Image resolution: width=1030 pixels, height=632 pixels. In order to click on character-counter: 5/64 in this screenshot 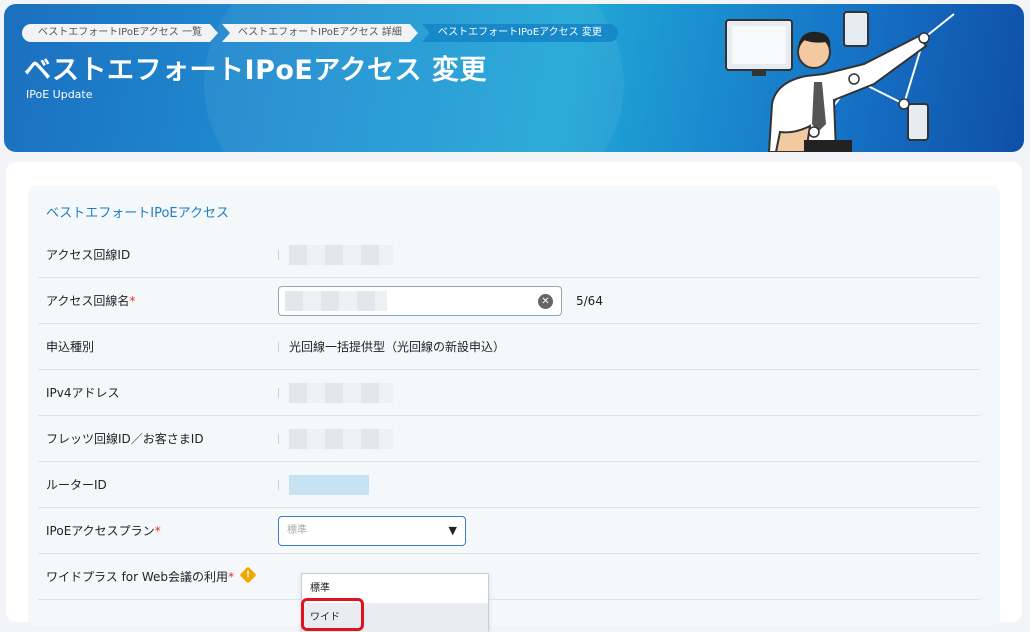, I will do `click(589, 300)`.